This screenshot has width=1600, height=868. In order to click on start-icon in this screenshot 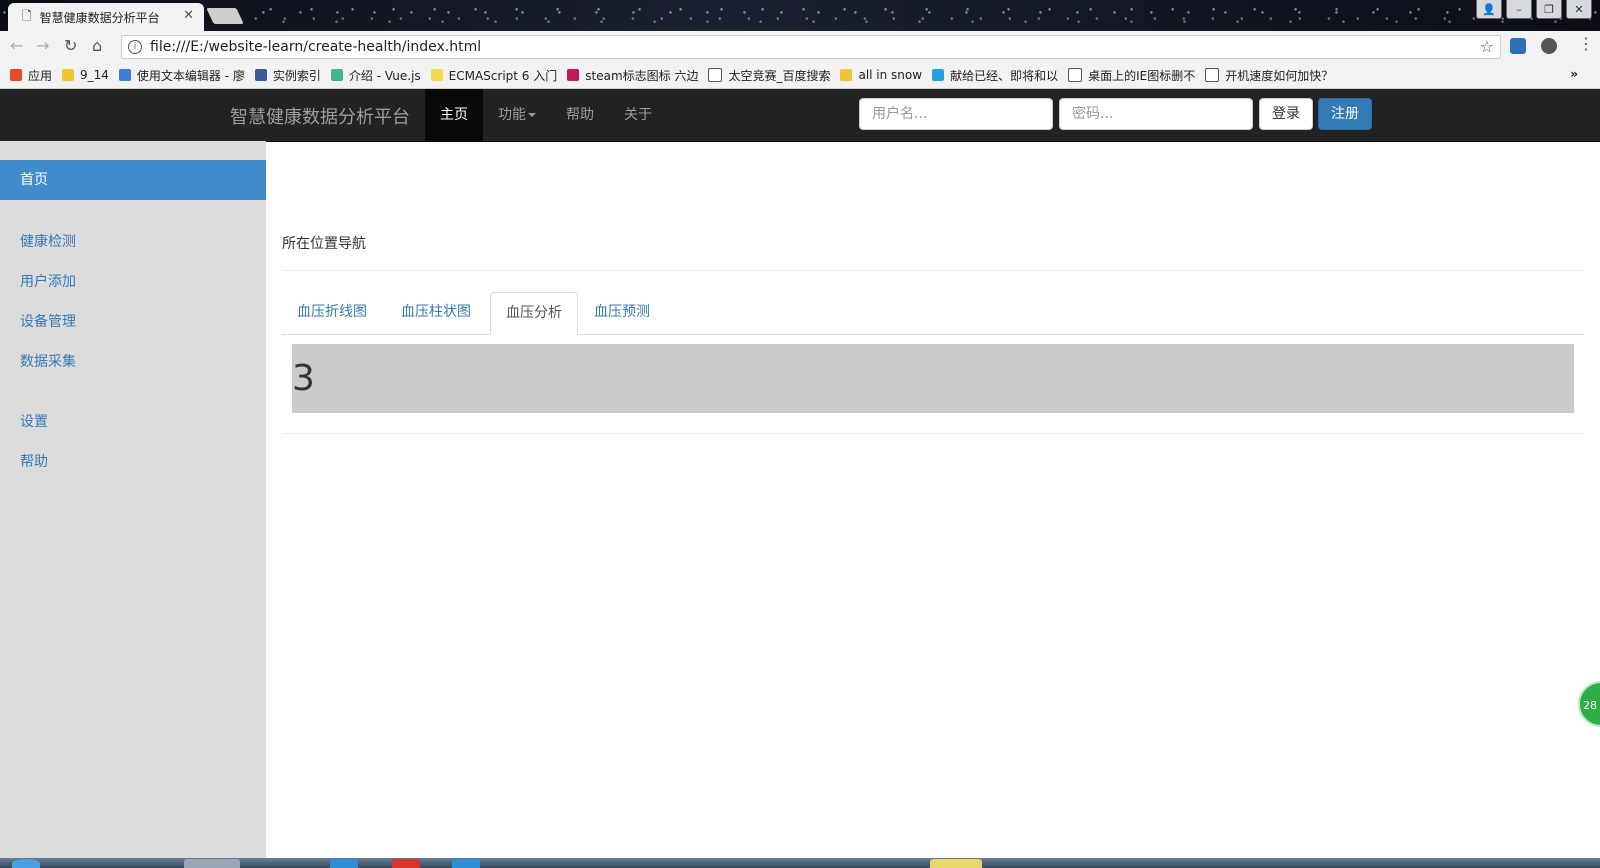, I will do `click(26, 863)`.